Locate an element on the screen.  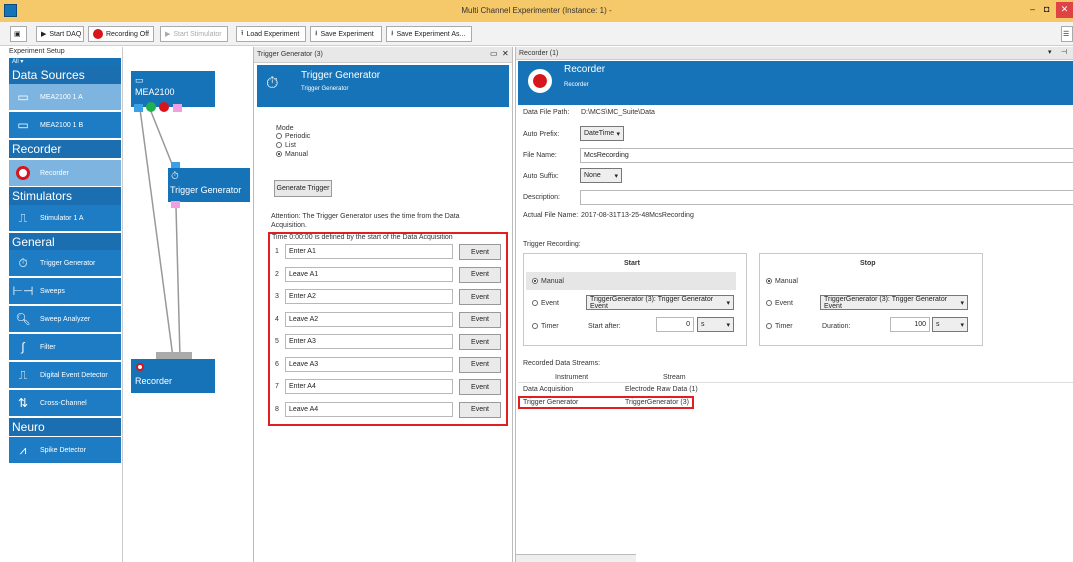
stream-instrument: Data Acquisition is located at coordinates (548, 389).